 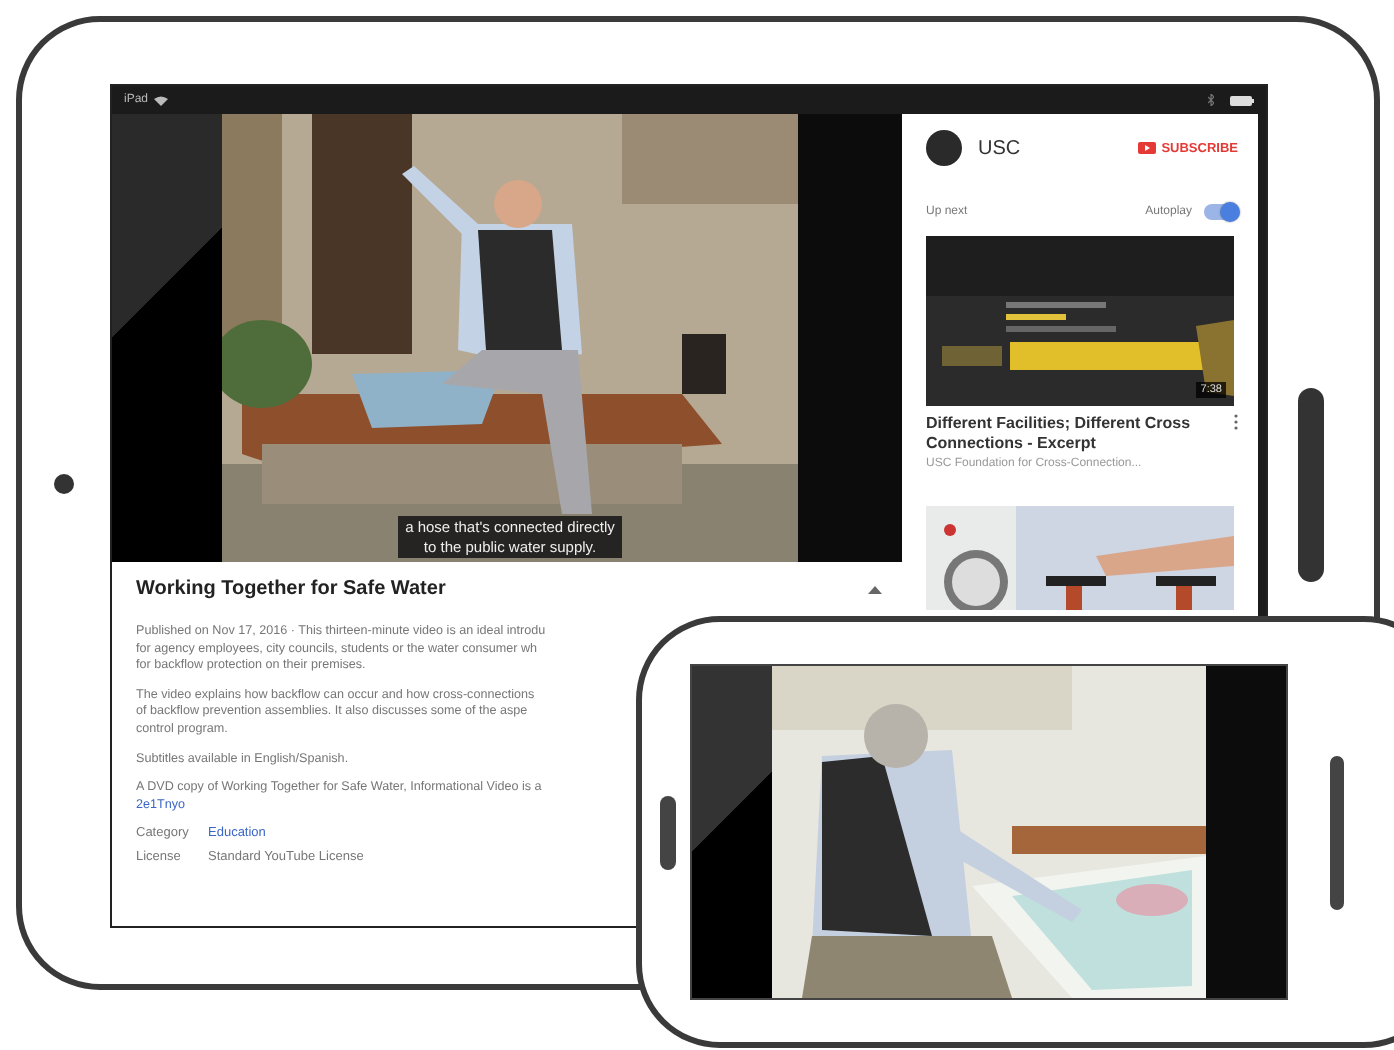 What do you see at coordinates (1211, 100) in the screenshot?
I see `bluetooth-icon` at bounding box center [1211, 100].